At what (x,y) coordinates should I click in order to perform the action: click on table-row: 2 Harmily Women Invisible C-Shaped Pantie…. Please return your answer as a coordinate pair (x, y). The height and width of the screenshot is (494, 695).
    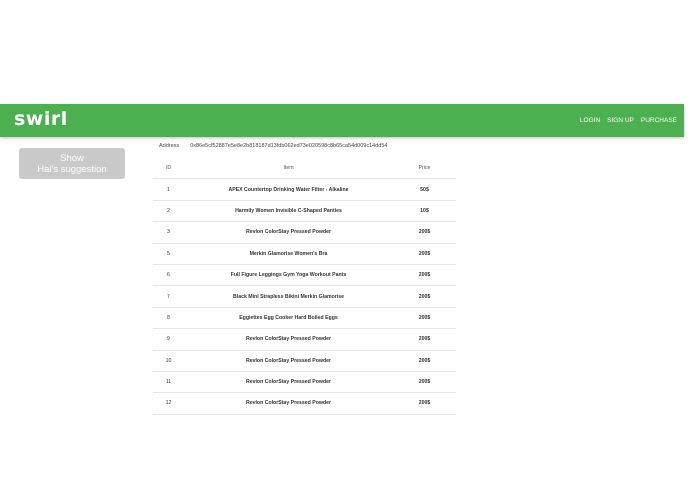
    Looking at the image, I should click on (304, 212).